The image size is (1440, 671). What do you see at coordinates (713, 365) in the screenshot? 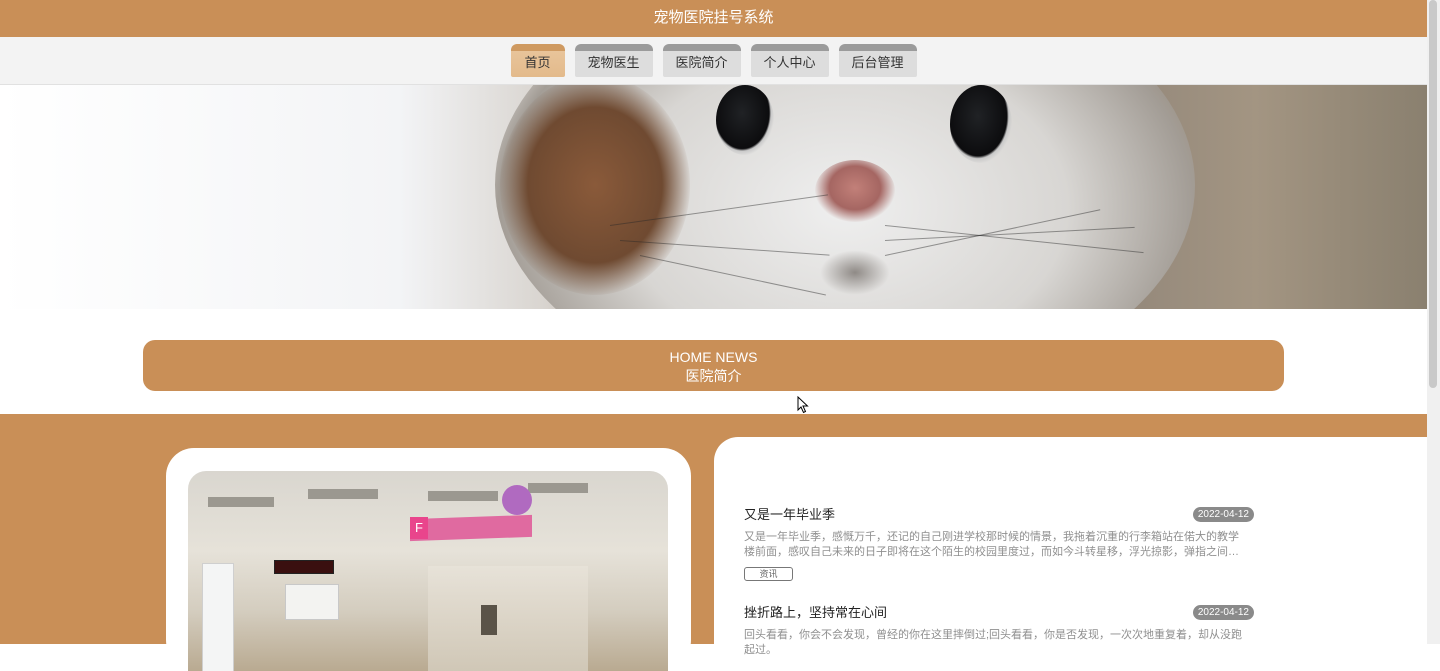
I see `home-news-header: HOME NEWS 医院简介` at bounding box center [713, 365].